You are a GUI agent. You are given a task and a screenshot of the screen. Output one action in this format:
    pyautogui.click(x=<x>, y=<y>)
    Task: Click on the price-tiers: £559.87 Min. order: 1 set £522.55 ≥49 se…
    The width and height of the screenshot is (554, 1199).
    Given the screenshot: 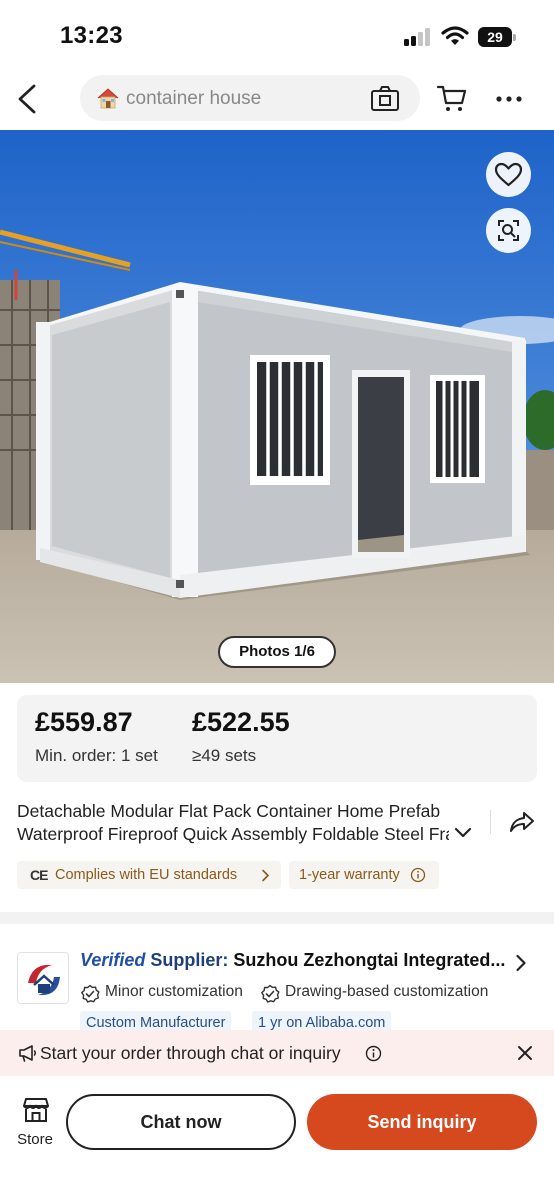 What is the action you would take?
    pyautogui.click(x=277, y=738)
    